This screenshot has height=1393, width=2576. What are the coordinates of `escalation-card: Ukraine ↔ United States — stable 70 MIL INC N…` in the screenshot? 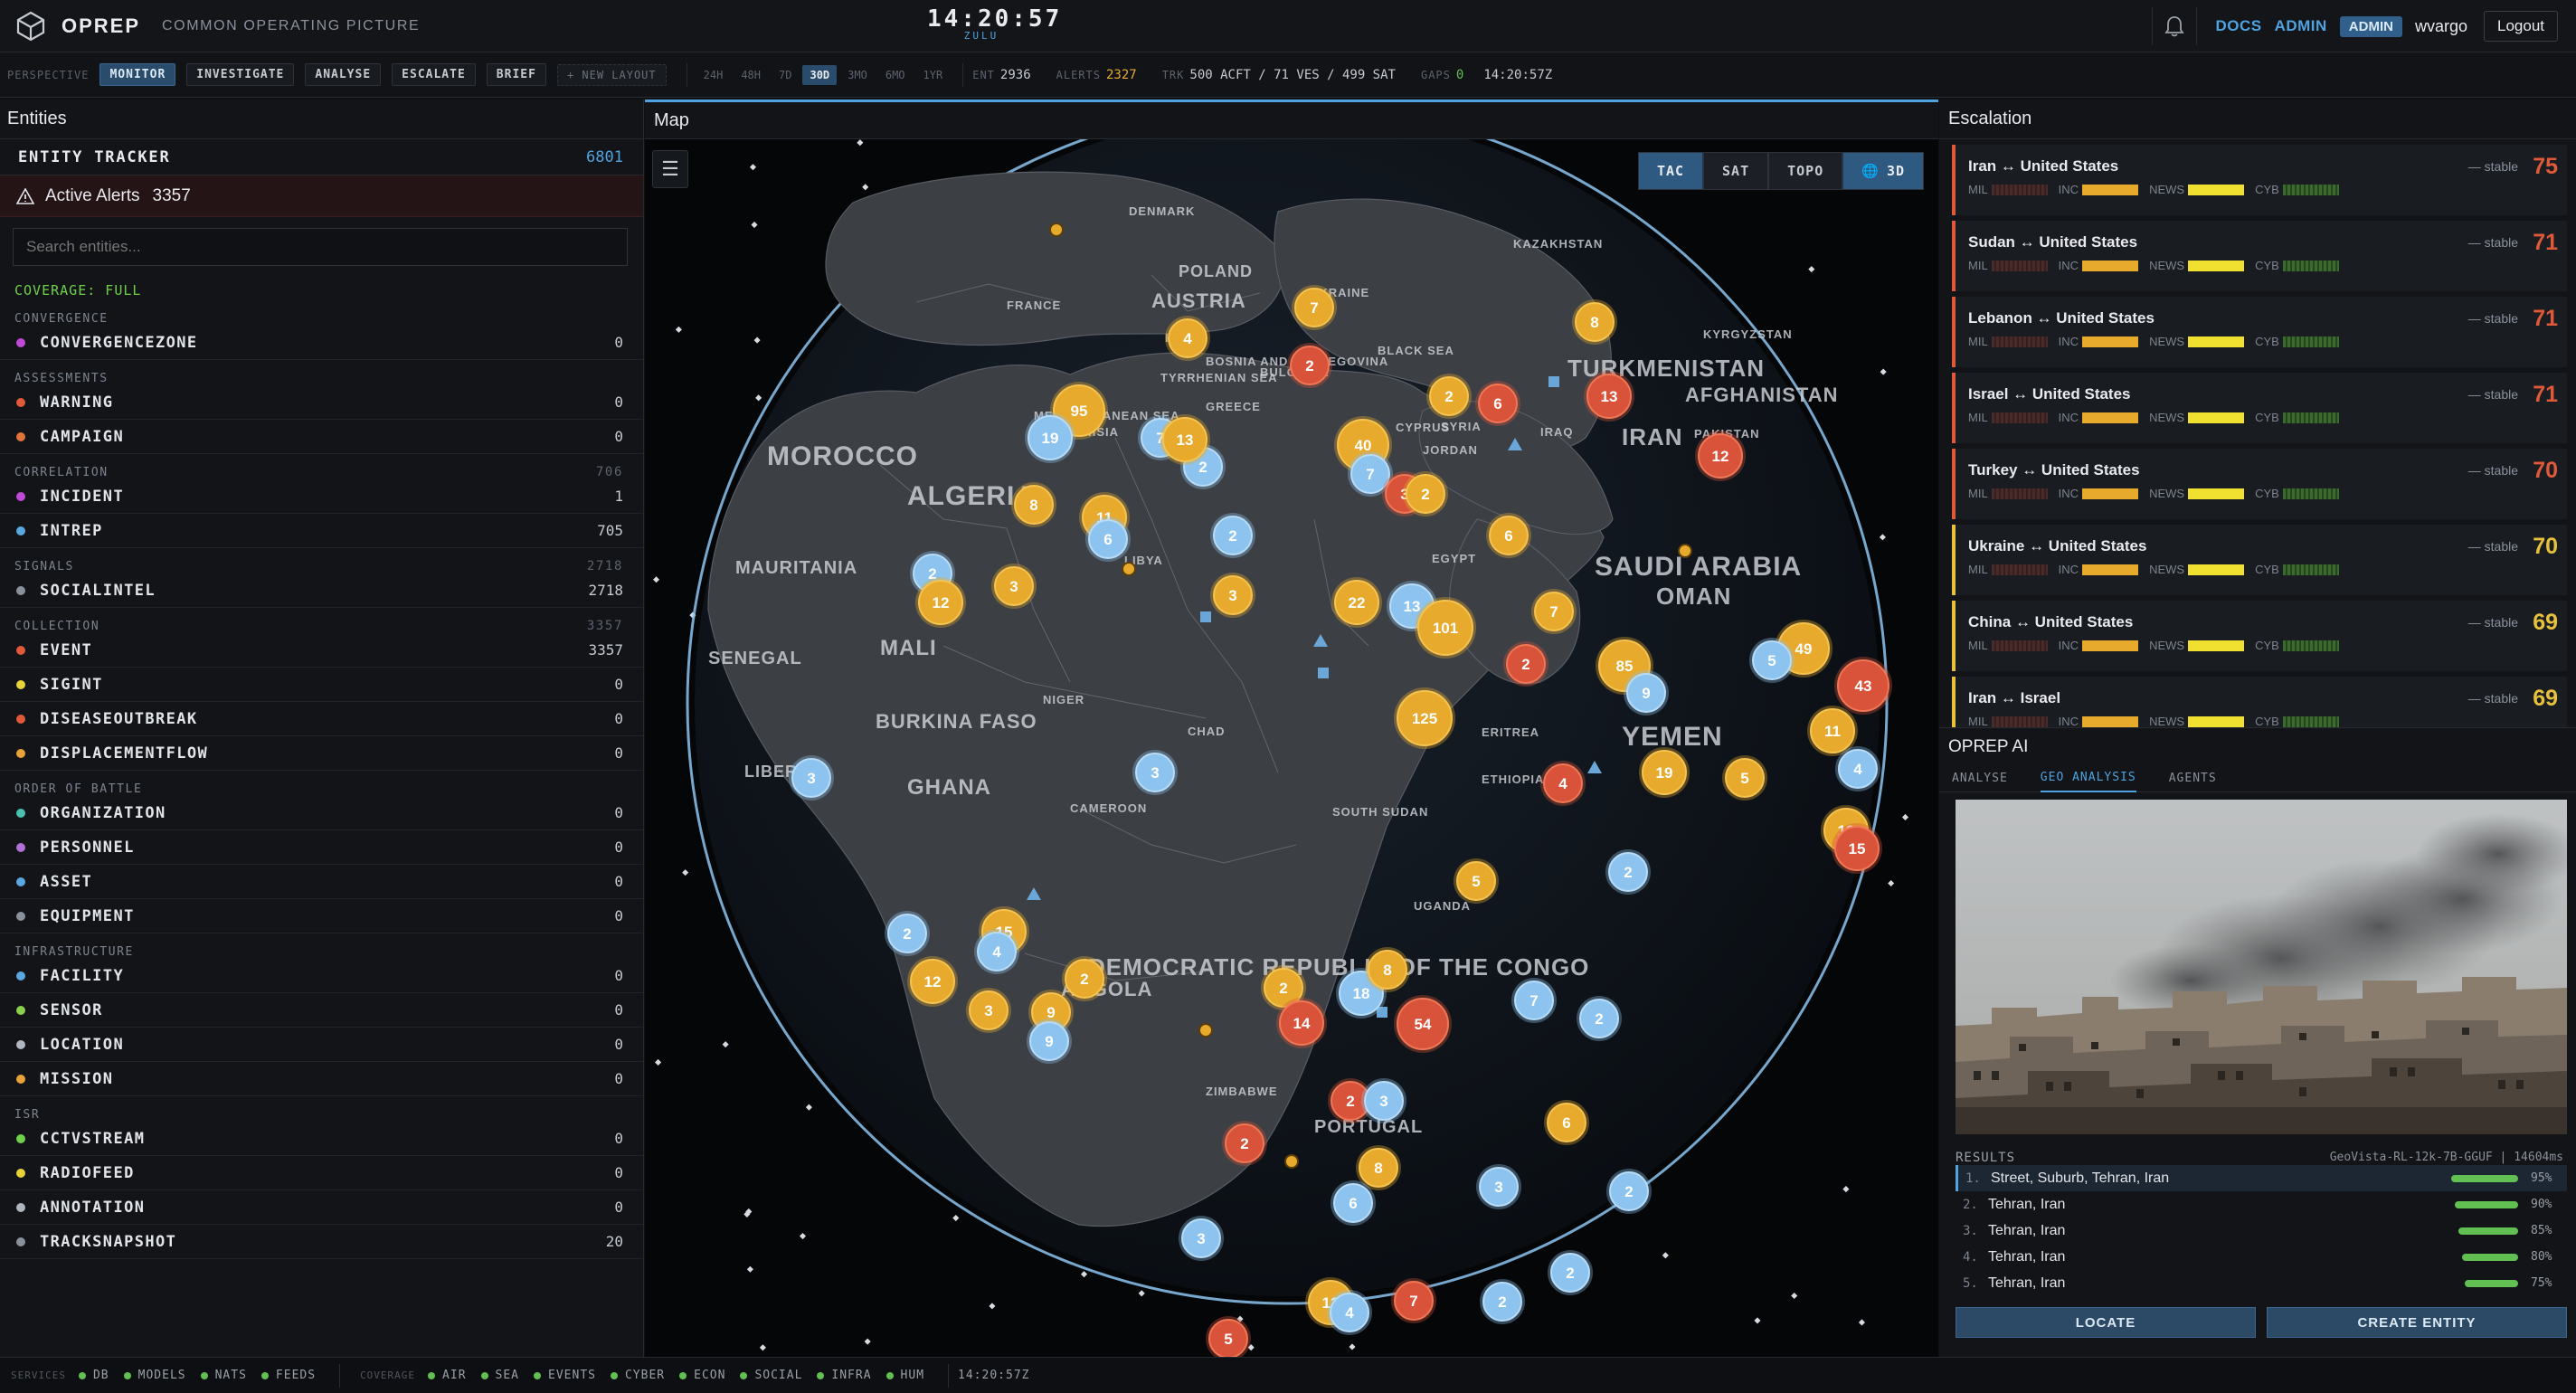 It's located at (2259, 560).